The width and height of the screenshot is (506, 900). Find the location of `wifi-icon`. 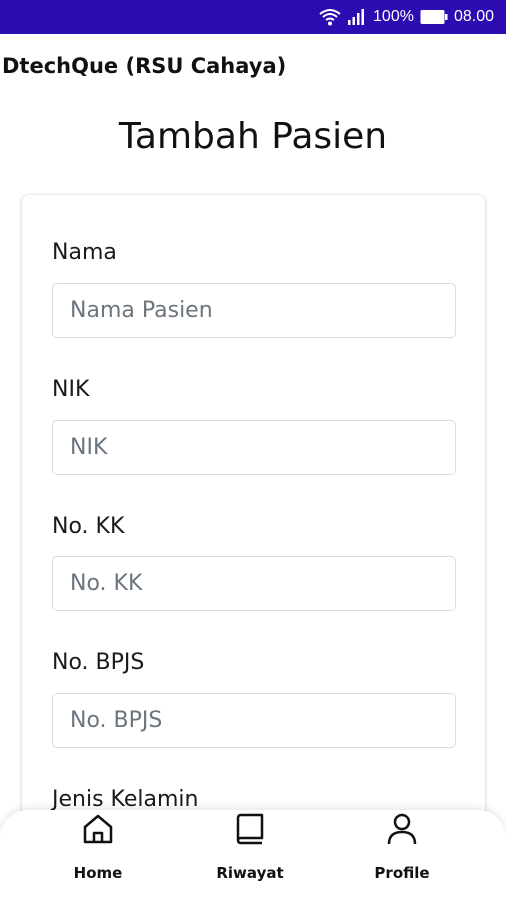

wifi-icon is located at coordinates (330, 17).